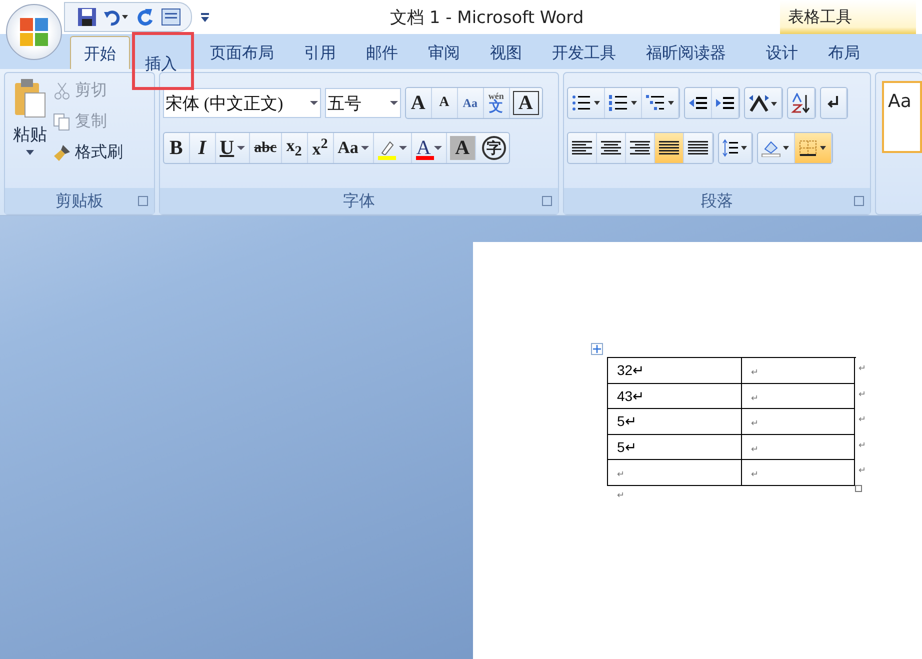  What do you see at coordinates (686, 52) in the screenshot?
I see `ribbon-tab: 福昕阅读器` at bounding box center [686, 52].